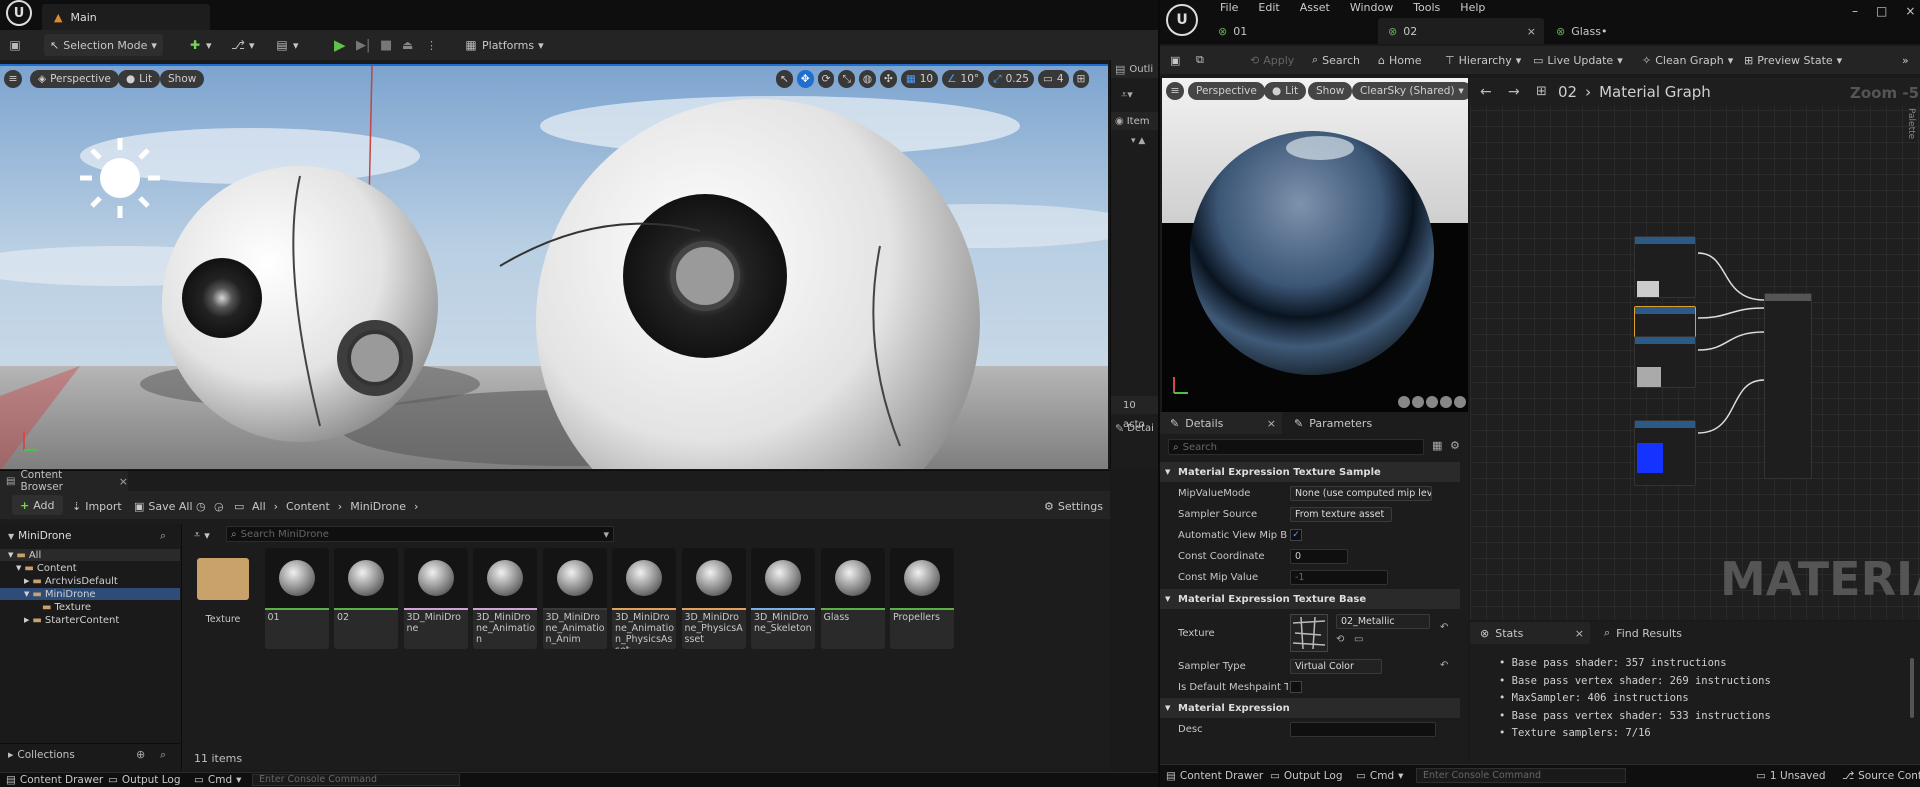  Describe the element at coordinates (1053, 79) in the screenshot. I see `camera-speed-button: ▭ 4` at that location.